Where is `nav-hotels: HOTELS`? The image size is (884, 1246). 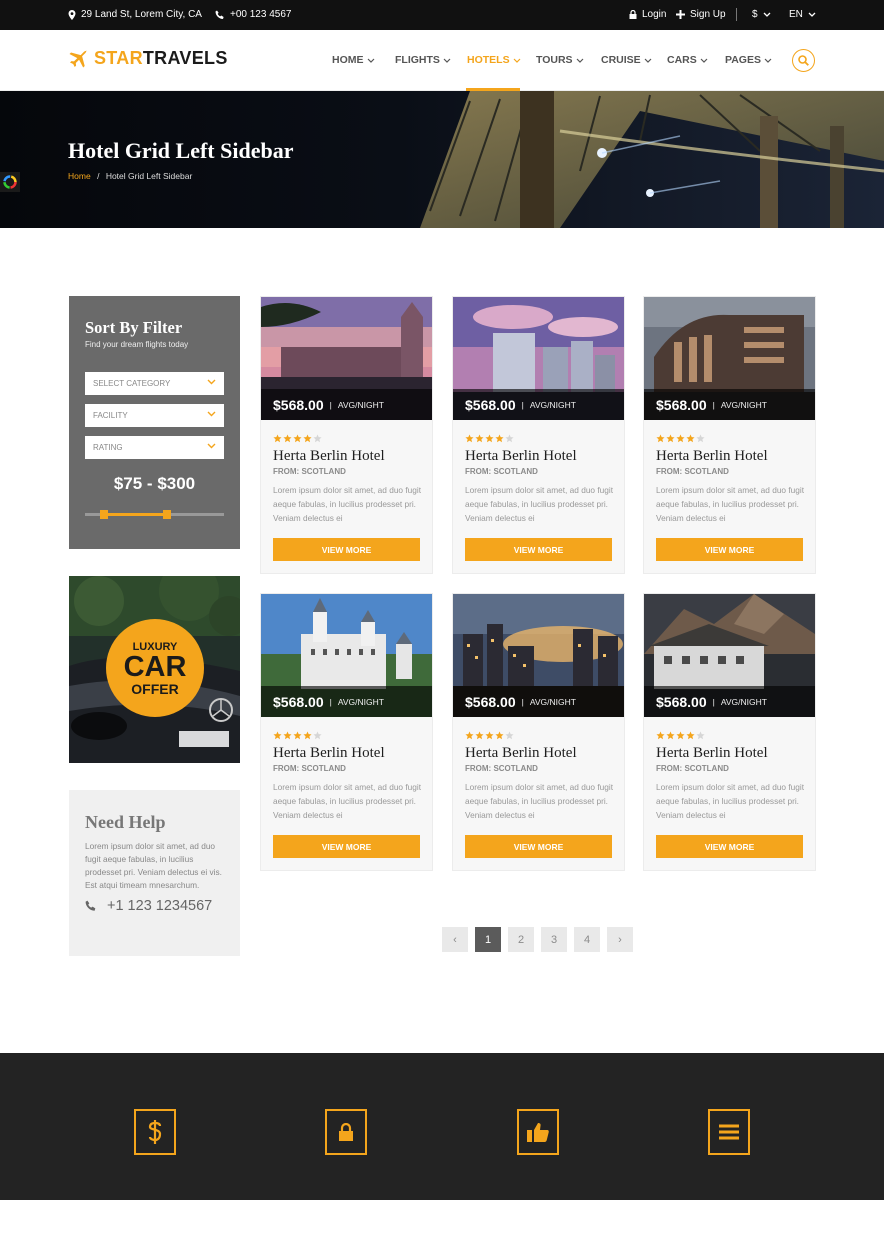
nav-hotels: HOTELS is located at coordinates (494, 60).